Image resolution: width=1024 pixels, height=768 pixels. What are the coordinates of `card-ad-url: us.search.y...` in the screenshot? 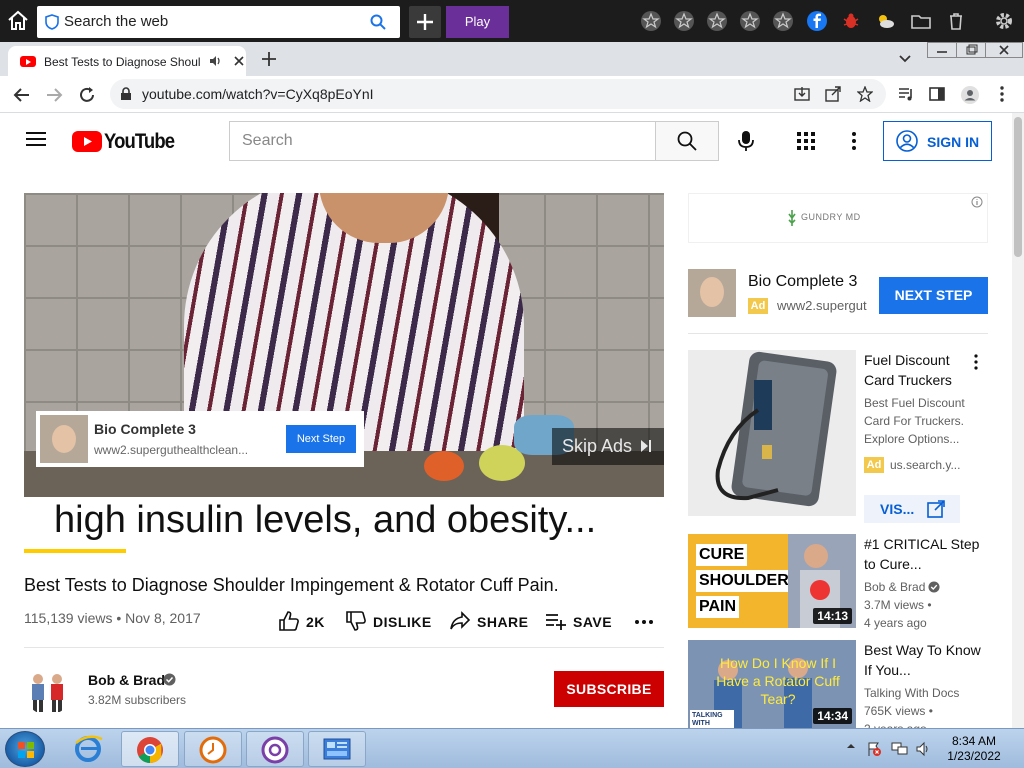 It's located at (925, 465).